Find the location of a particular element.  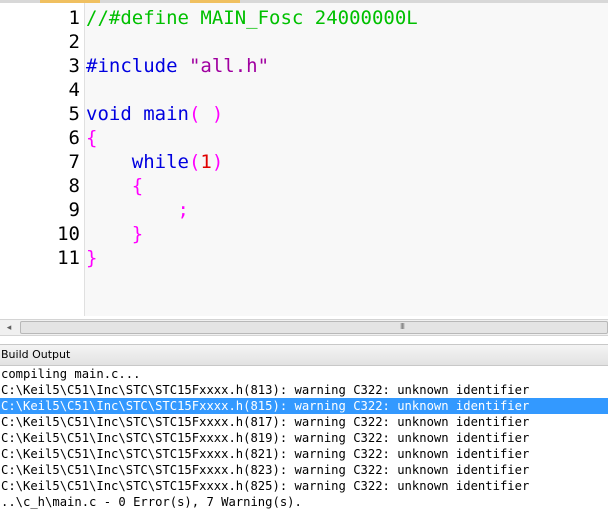

code-token: ) is located at coordinates (217, 162).